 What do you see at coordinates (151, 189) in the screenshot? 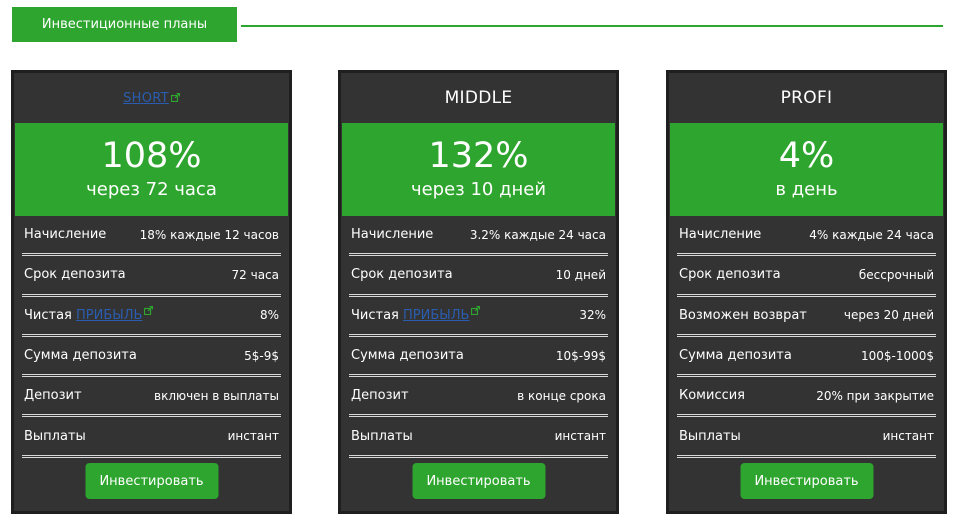
I see `plan-period: через 72 часа` at bounding box center [151, 189].